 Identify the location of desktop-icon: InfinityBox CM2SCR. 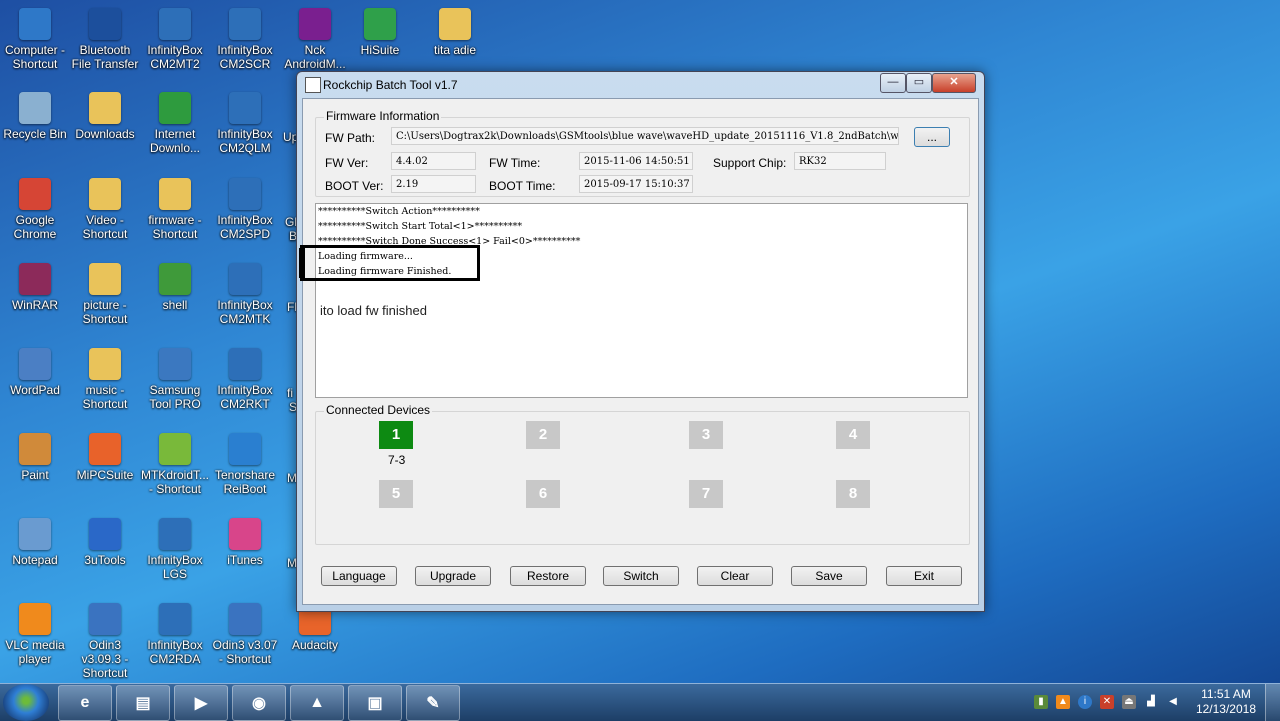
(245, 39).